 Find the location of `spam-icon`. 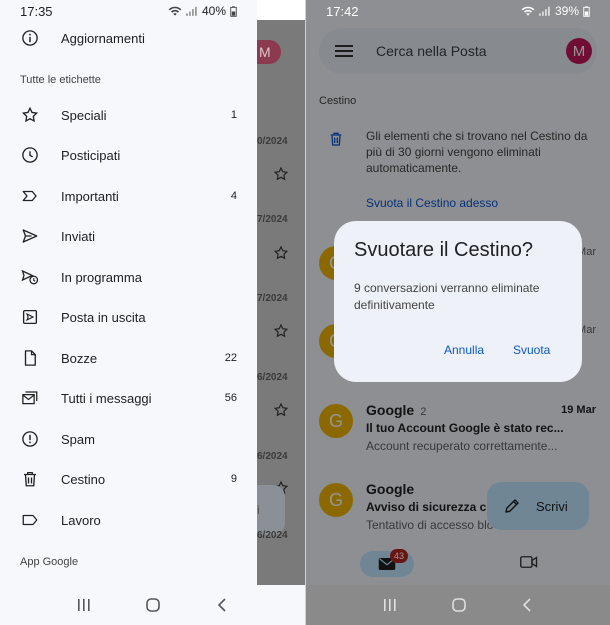

spam-icon is located at coordinates (30, 439).